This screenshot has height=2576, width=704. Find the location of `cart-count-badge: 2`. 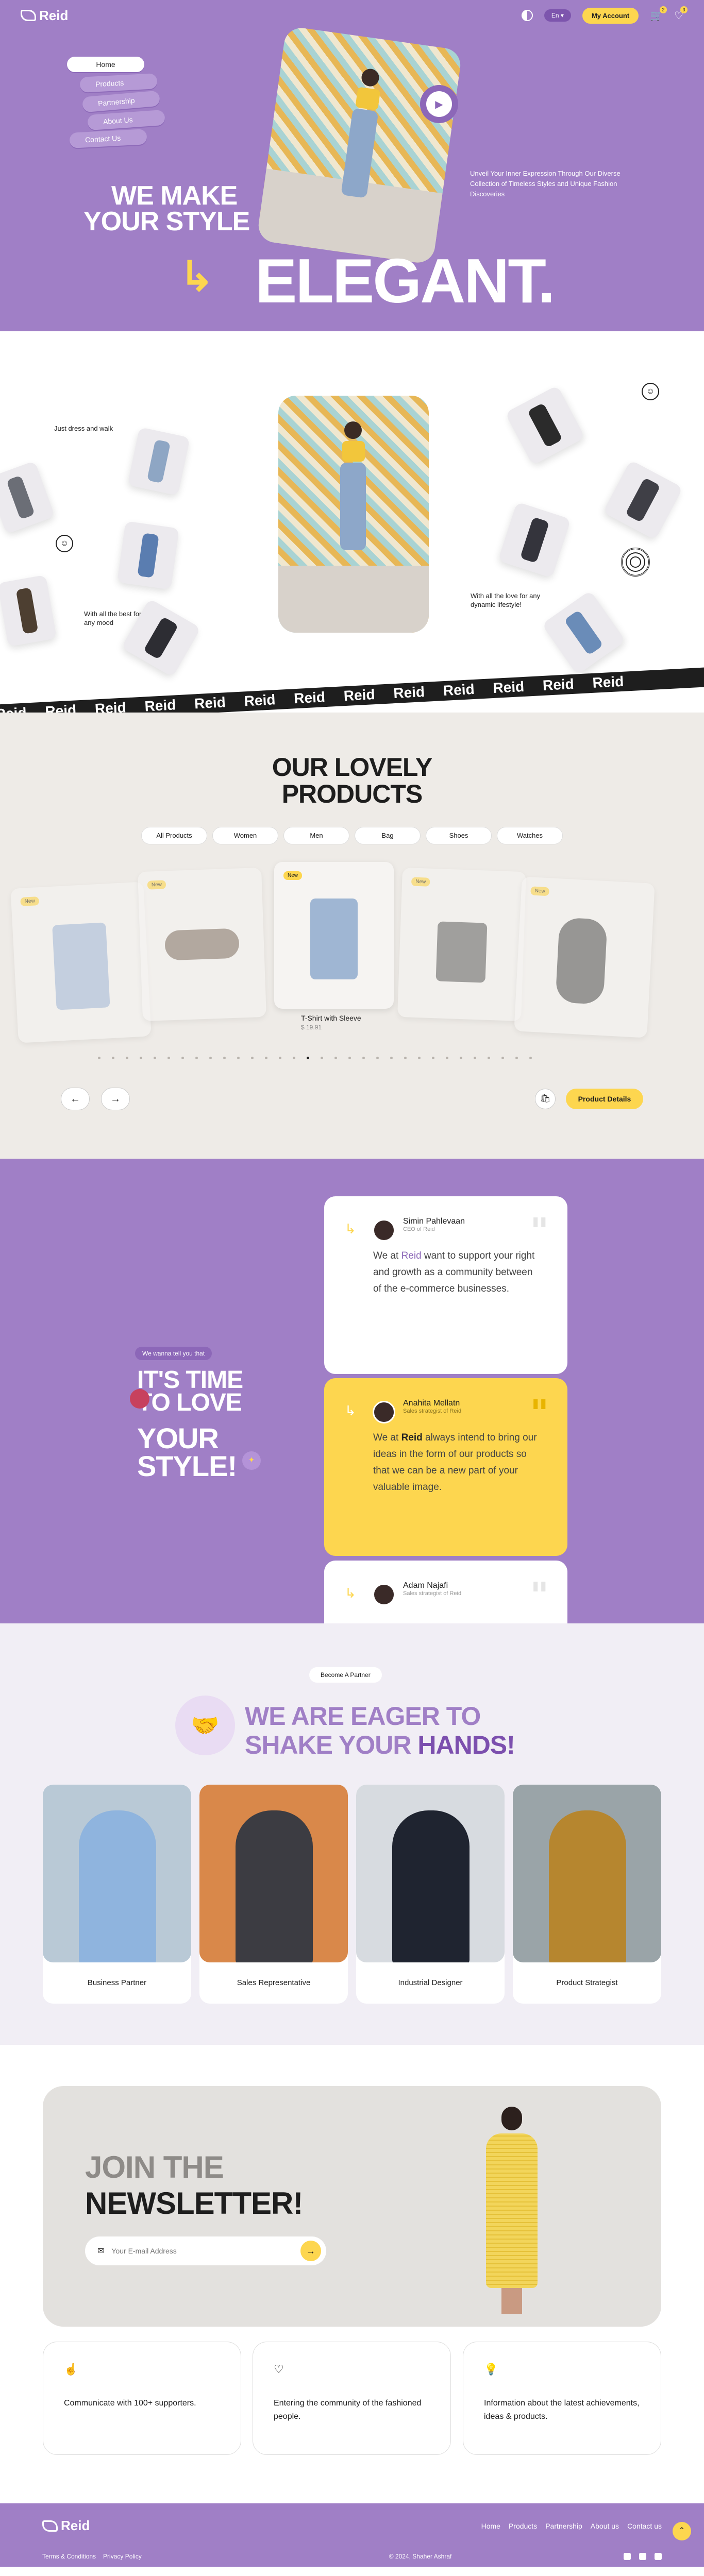

cart-count-badge: 2 is located at coordinates (663, 9).